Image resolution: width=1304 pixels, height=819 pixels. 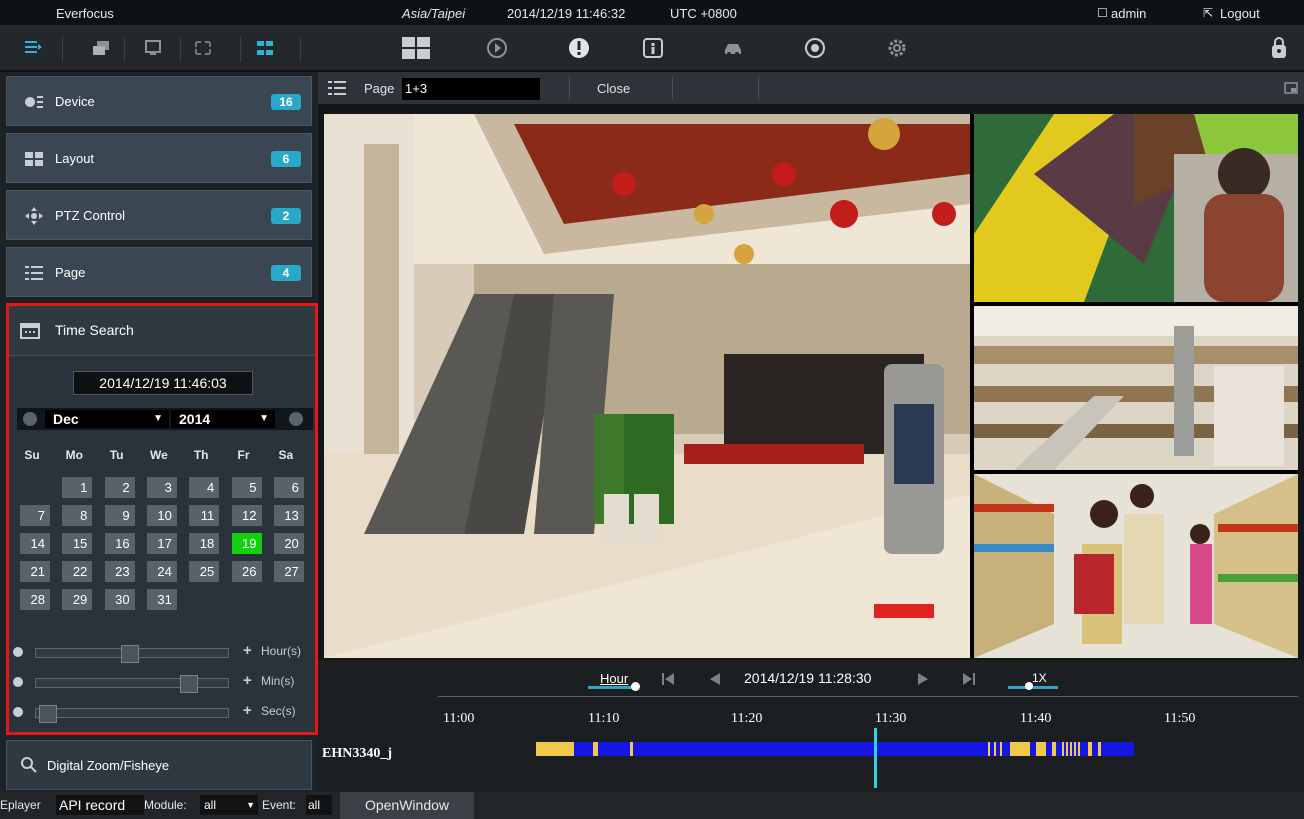 What do you see at coordinates (119, 543) in the screenshot?
I see `calendar-day: 16` at bounding box center [119, 543].